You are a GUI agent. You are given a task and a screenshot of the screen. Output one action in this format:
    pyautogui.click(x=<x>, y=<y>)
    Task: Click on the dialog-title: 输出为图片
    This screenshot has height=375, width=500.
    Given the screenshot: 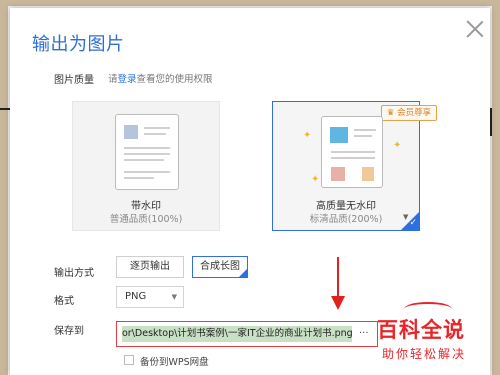 What is the action you would take?
    pyautogui.click(x=78, y=44)
    